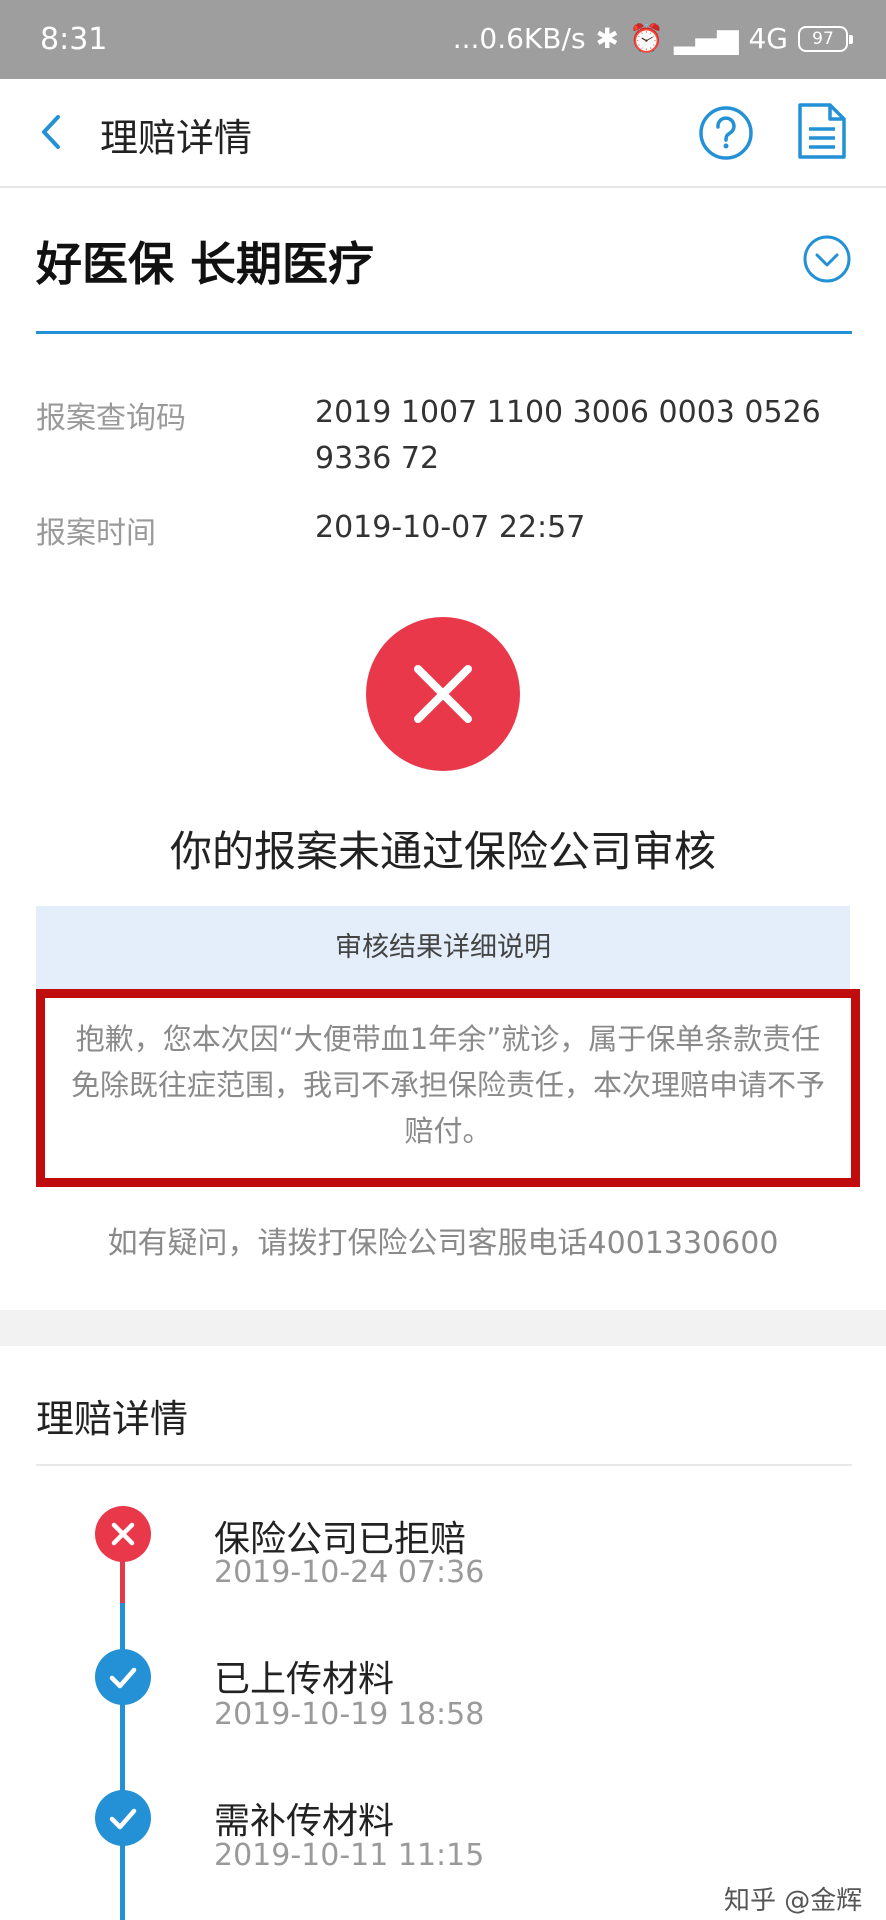  What do you see at coordinates (349, 1714) in the screenshot?
I see `timeline-step-time: 2019-10-19 18:58` at bounding box center [349, 1714].